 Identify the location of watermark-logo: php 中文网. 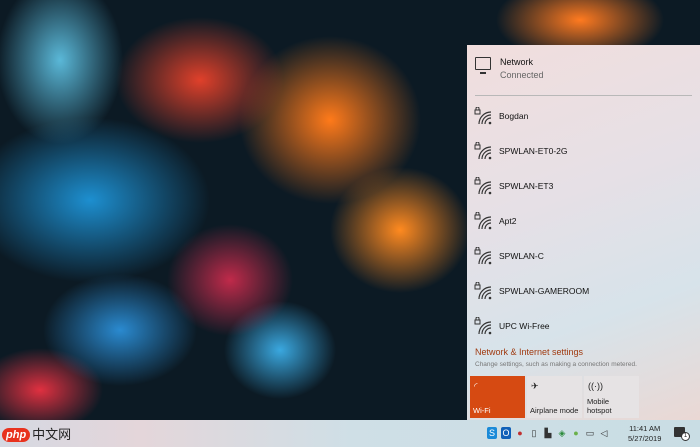
(36, 433).